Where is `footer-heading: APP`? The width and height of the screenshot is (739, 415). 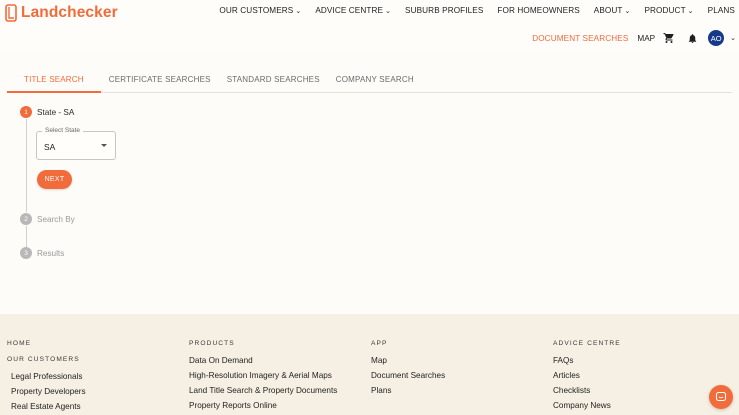 footer-heading: APP is located at coordinates (379, 343).